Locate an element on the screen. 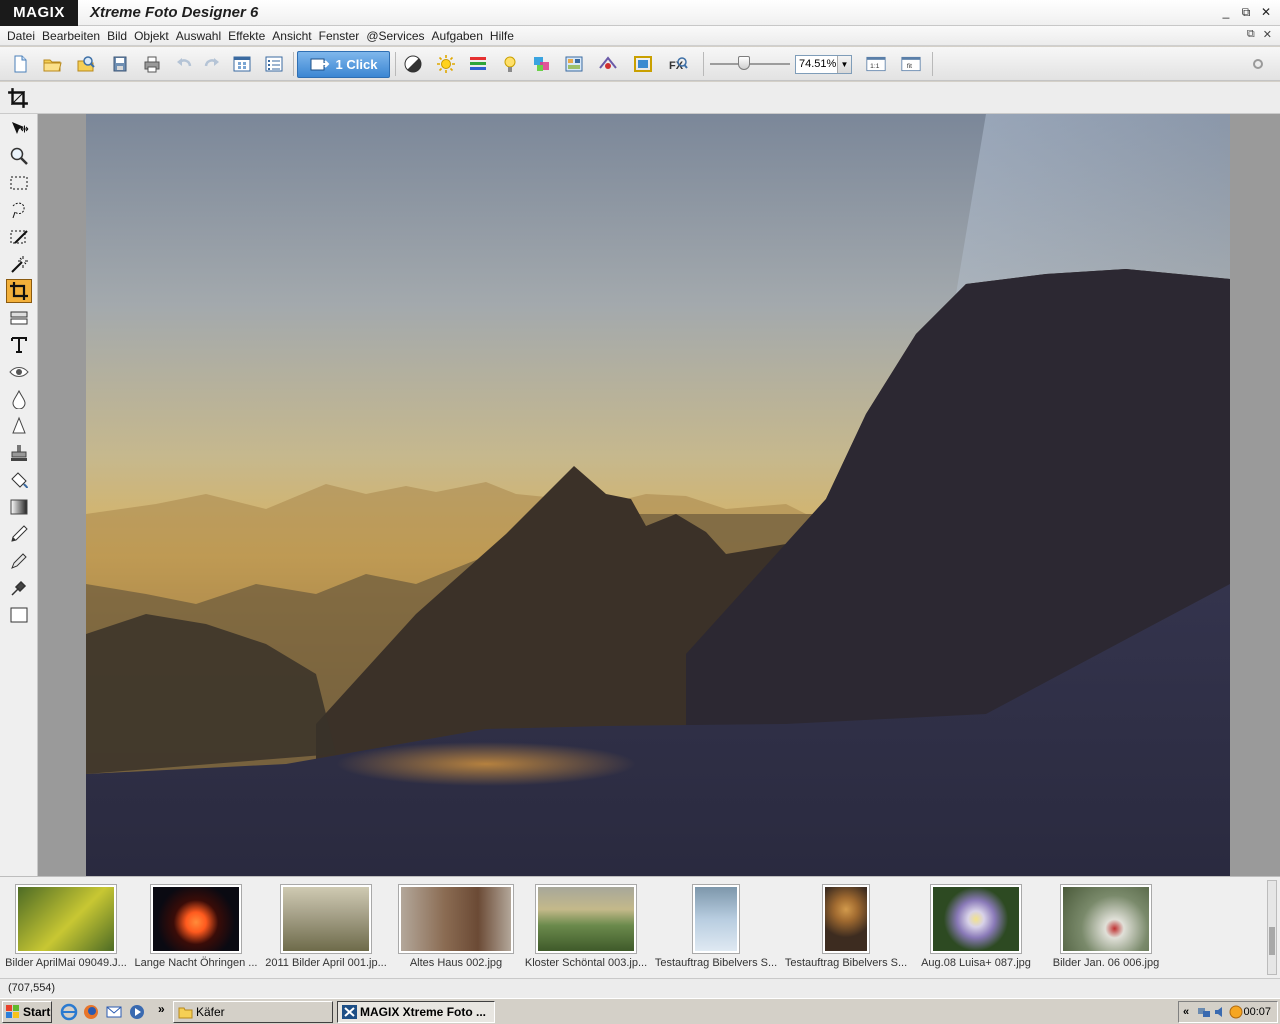 This screenshot has height=1024, width=1280. open-folder-icon is located at coordinates (52, 64).